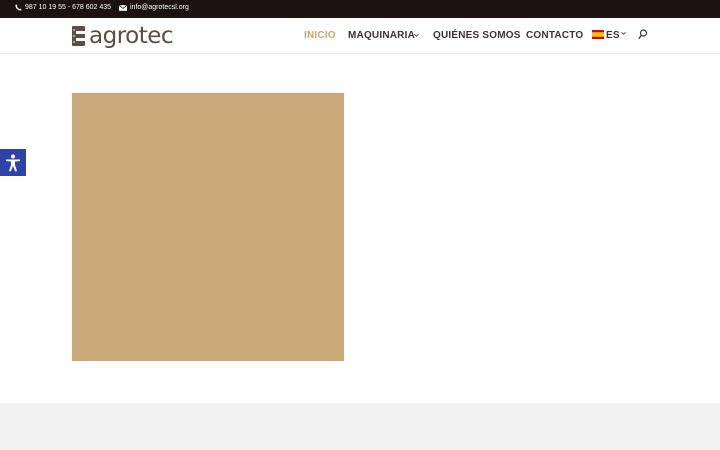 The image size is (720, 450). I want to click on nav-item-maquinaria: MAQUINARIA, so click(381, 35).